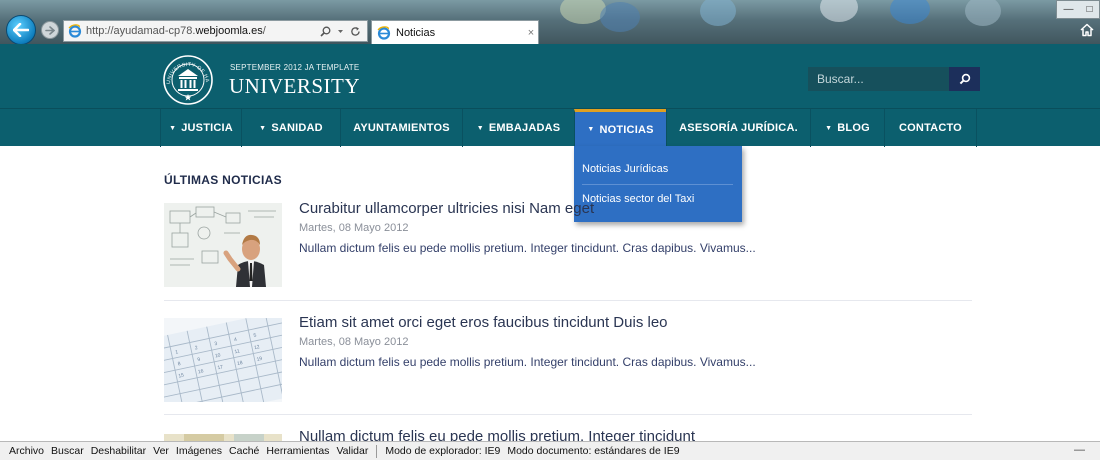 The width and height of the screenshot is (1100, 460). Describe the element at coordinates (26, 451) in the screenshot. I see `devbar-archivo: Archivo` at that location.